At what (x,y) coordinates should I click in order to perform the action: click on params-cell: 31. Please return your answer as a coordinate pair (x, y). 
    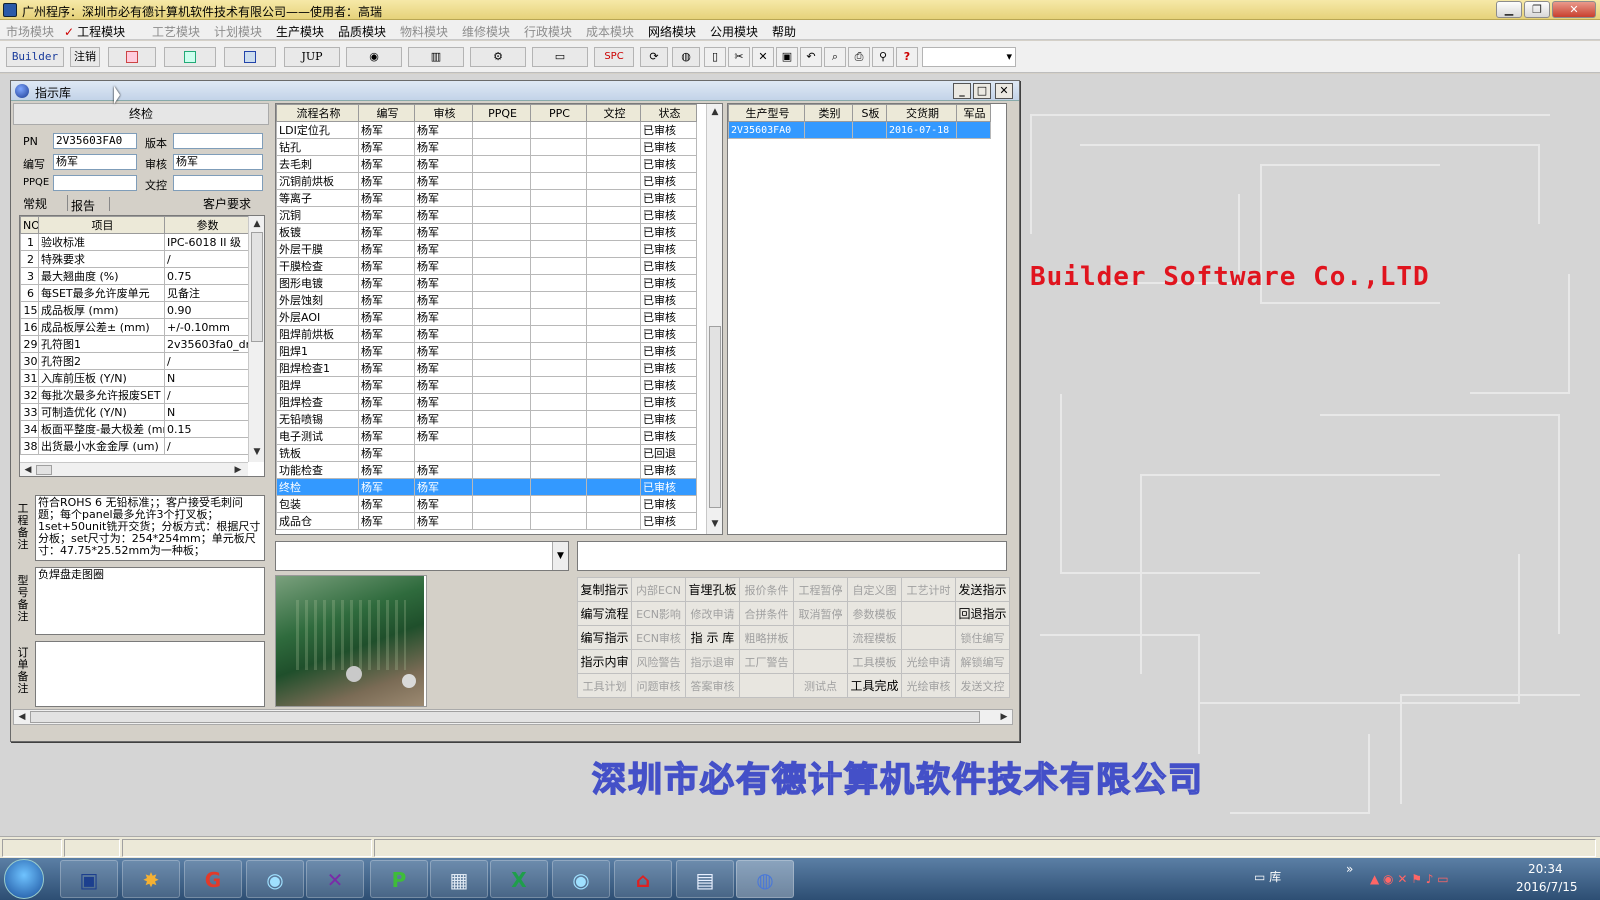
    Looking at the image, I should click on (29, 378).